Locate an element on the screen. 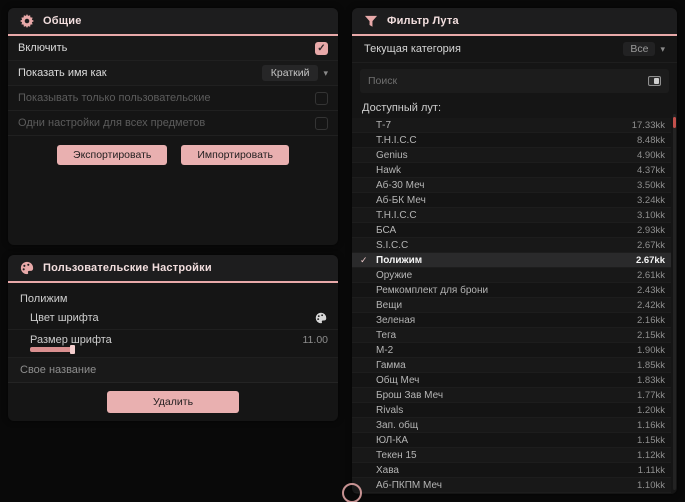  loot-item-value: 1.20kk is located at coordinates (651, 410).